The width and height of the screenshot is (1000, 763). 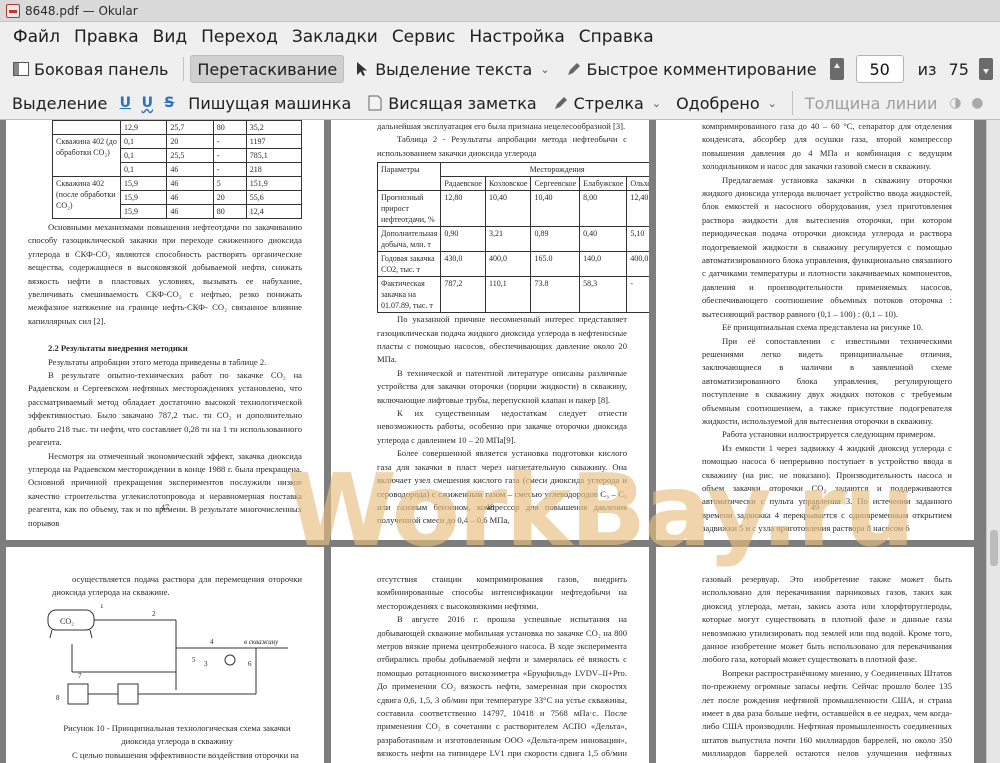 What do you see at coordinates (927, 69) in the screenshot?
I see `page-of-label: из` at bounding box center [927, 69].